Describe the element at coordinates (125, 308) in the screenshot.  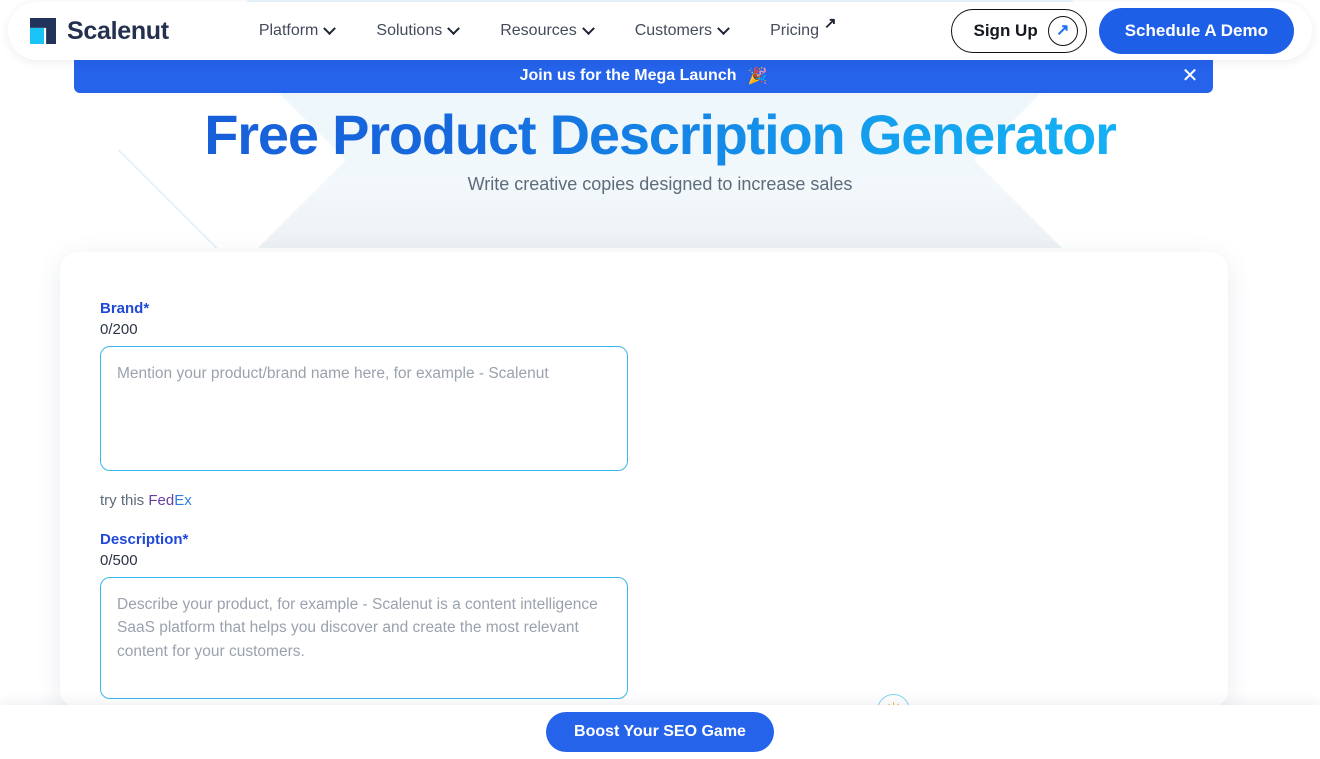
I see `brand-label: Brand*` at that location.